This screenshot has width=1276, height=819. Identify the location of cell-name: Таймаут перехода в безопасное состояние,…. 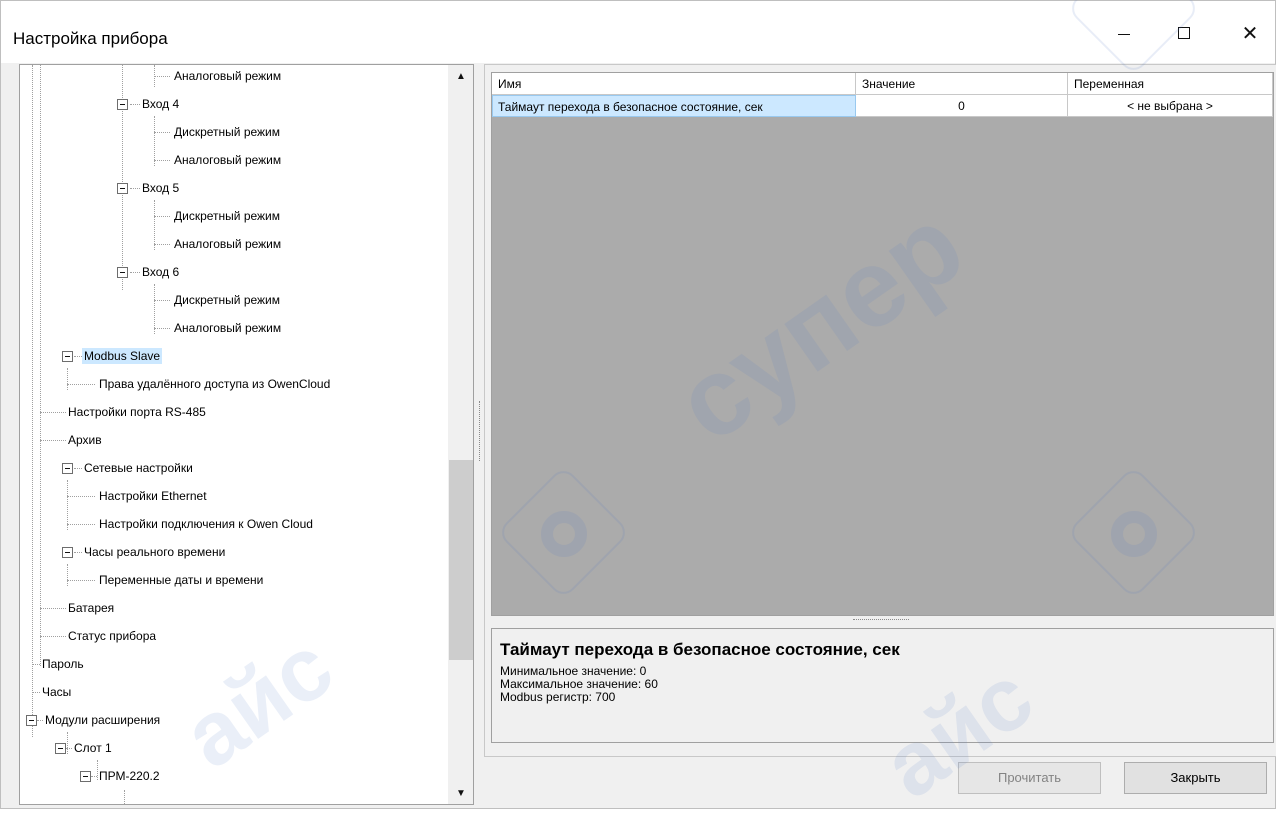
(674, 106).